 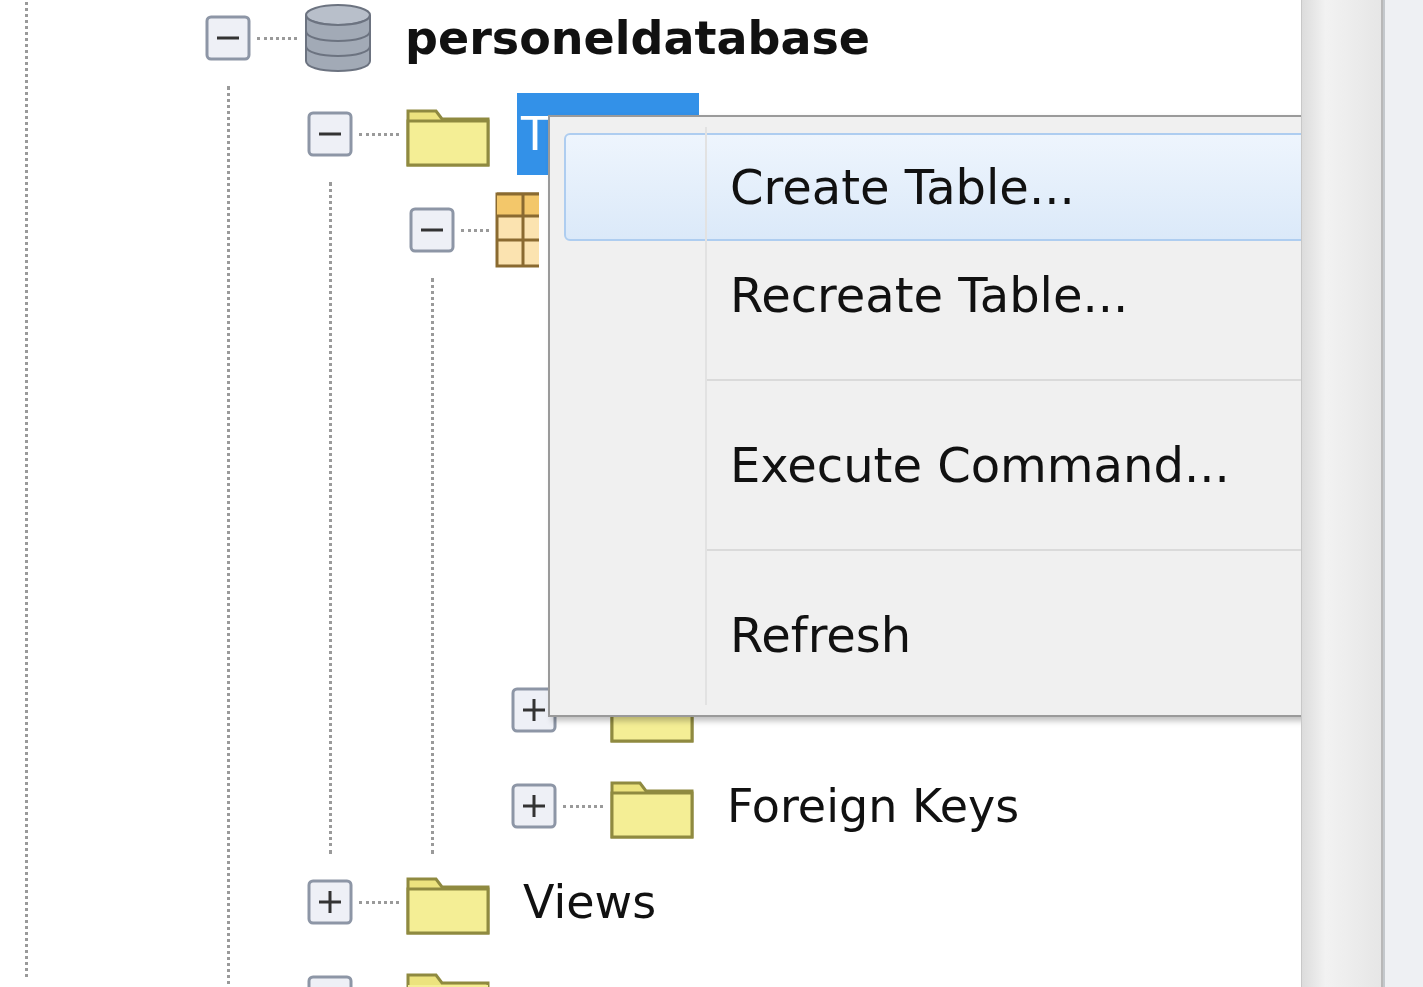 What do you see at coordinates (338, 38) in the screenshot?
I see `database-icon` at bounding box center [338, 38].